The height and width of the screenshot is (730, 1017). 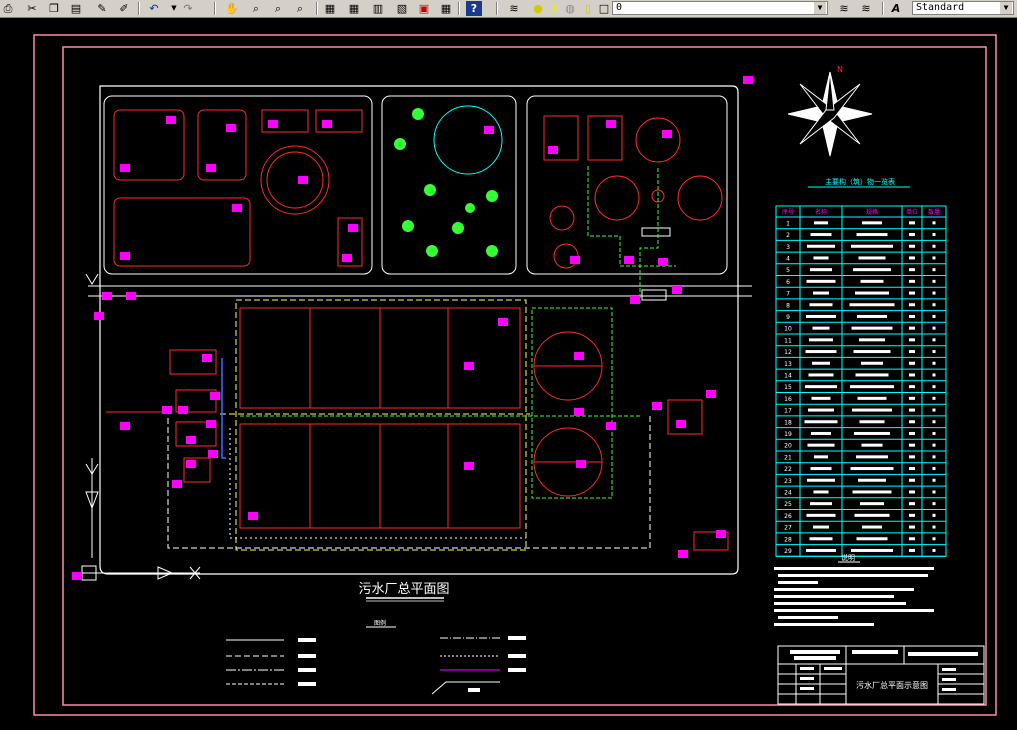 What do you see at coordinates (788, 434) in the screenshot?
I see `table-row-number: 19` at bounding box center [788, 434].